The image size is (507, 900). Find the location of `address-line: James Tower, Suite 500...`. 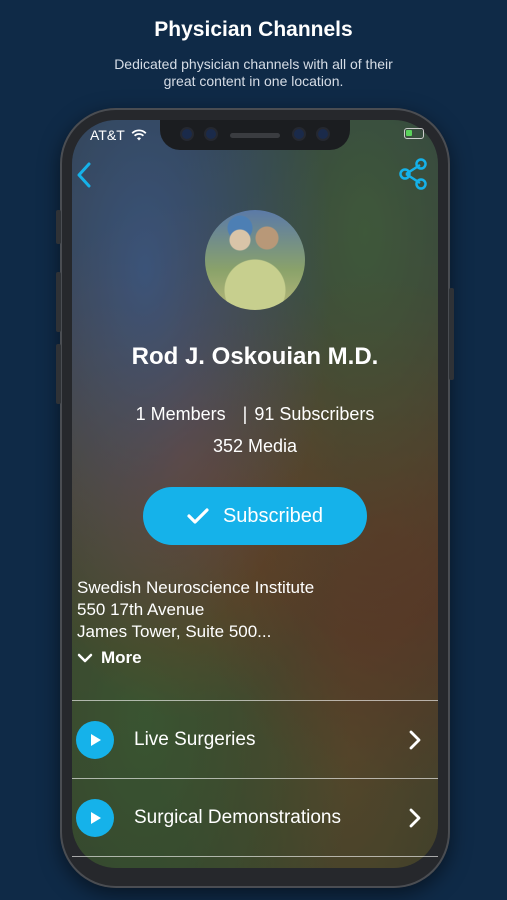

address-line: James Tower, Suite 500... is located at coordinates (174, 631).